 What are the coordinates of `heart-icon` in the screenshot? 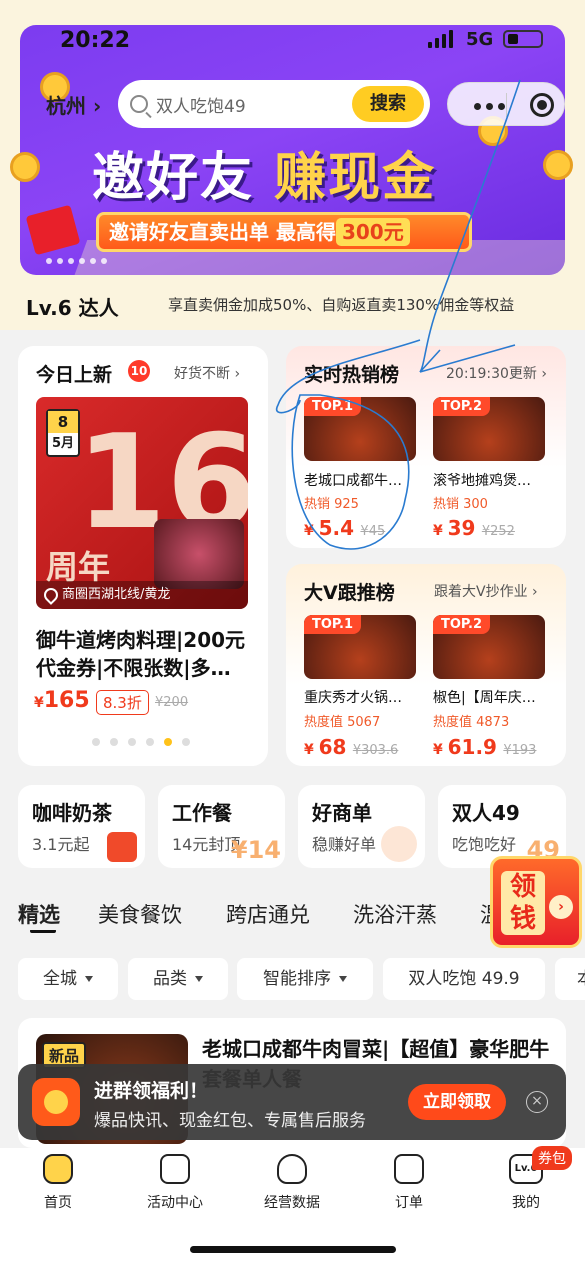 It's located at (122, 847).